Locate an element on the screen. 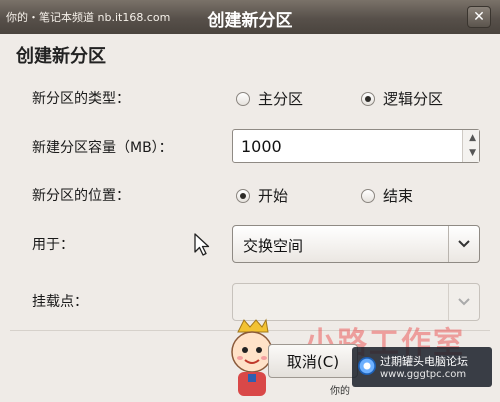 This screenshot has height=402, width=500. forum-name: 过期罐头电脑论坛 is located at coordinates (424, 361).